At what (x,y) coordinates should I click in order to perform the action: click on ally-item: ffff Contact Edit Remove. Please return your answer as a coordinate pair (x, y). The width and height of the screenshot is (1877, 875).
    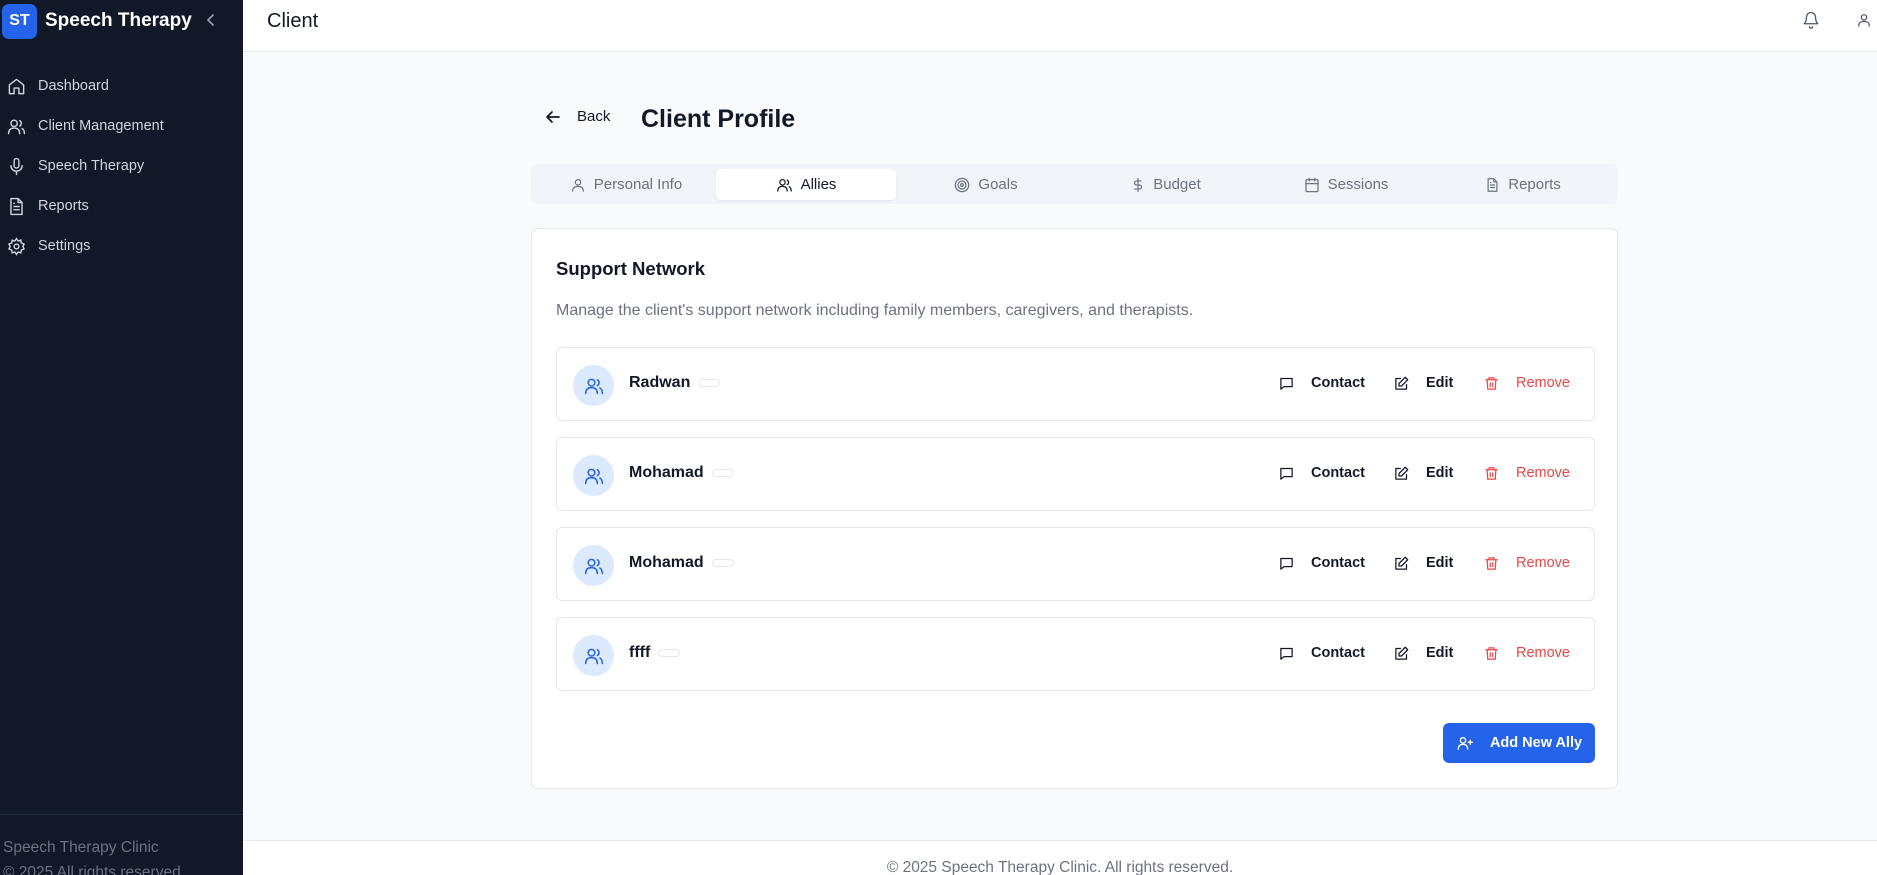
    Looking at the image, I should click on (1075, 654).